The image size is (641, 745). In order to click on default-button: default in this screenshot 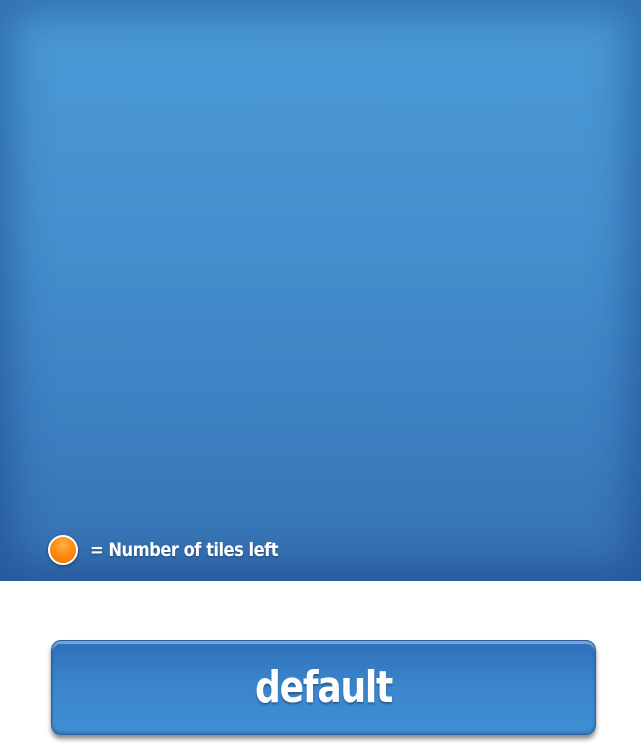, I will do `click(323, 687)`.